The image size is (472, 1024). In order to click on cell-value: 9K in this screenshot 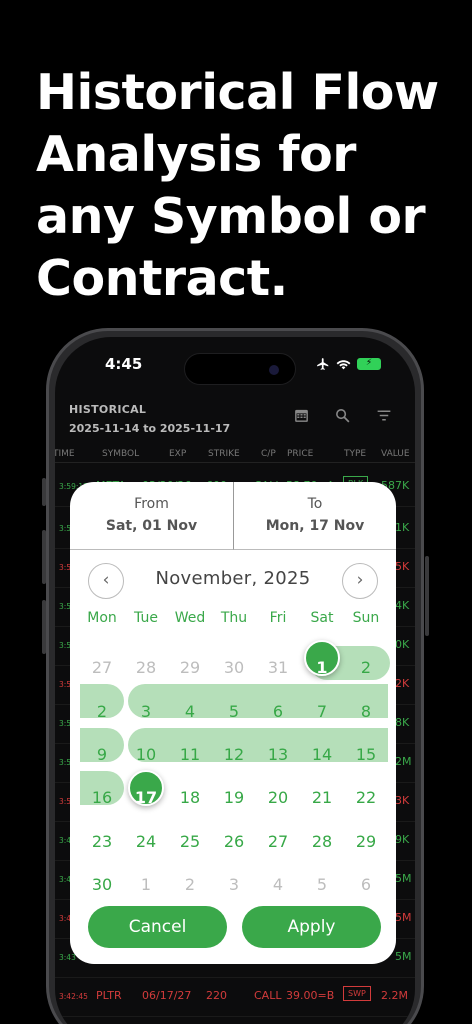, I will do `click(402, 839)`.